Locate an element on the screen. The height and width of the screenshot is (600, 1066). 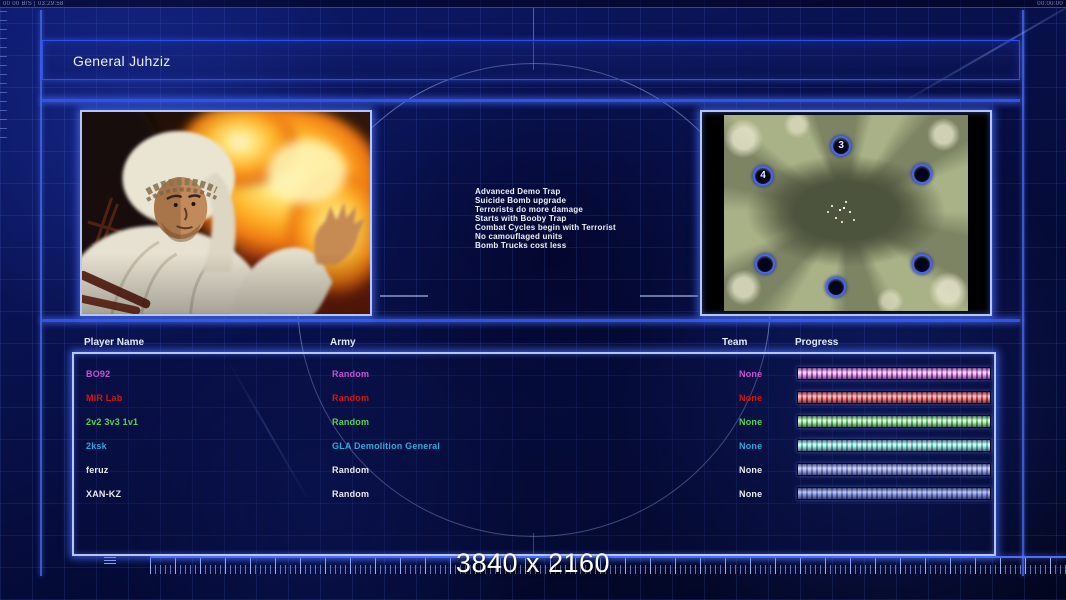
table-row: MiR Lab Random None is located at coordinates (534, 398).